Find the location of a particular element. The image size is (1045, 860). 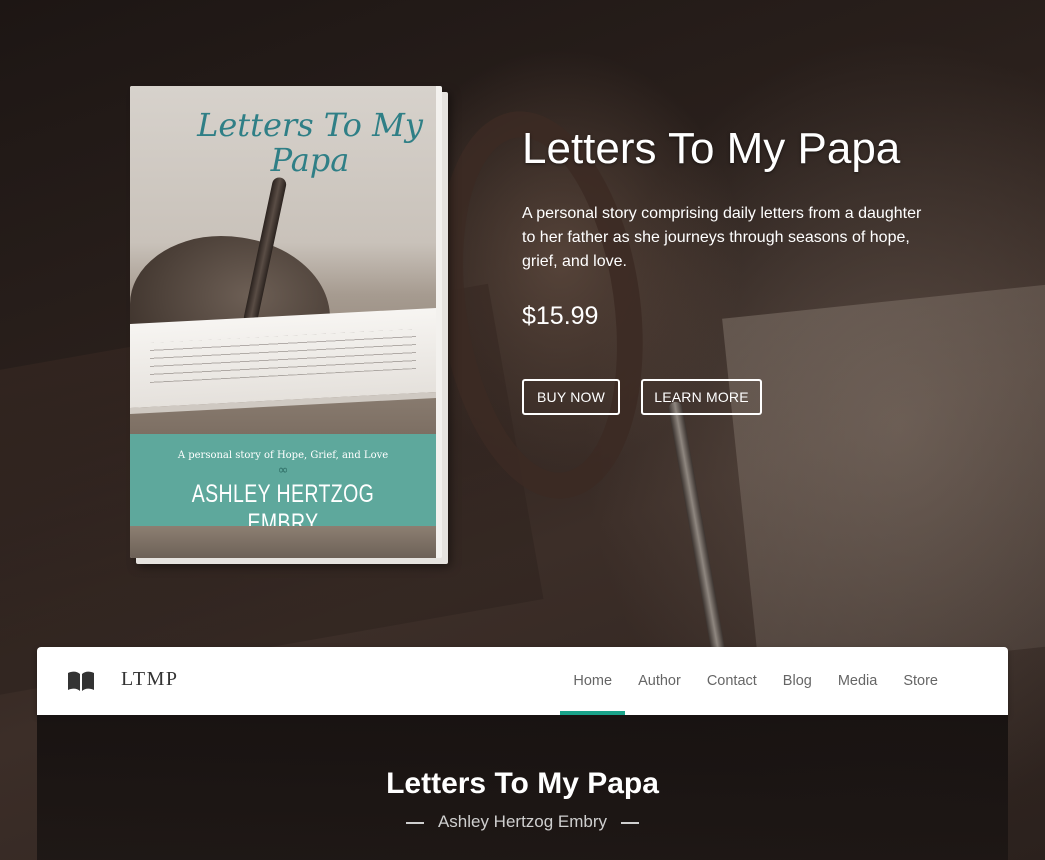

book-cover-photo: Letters To My Papa is located at coordinates (283, 260).